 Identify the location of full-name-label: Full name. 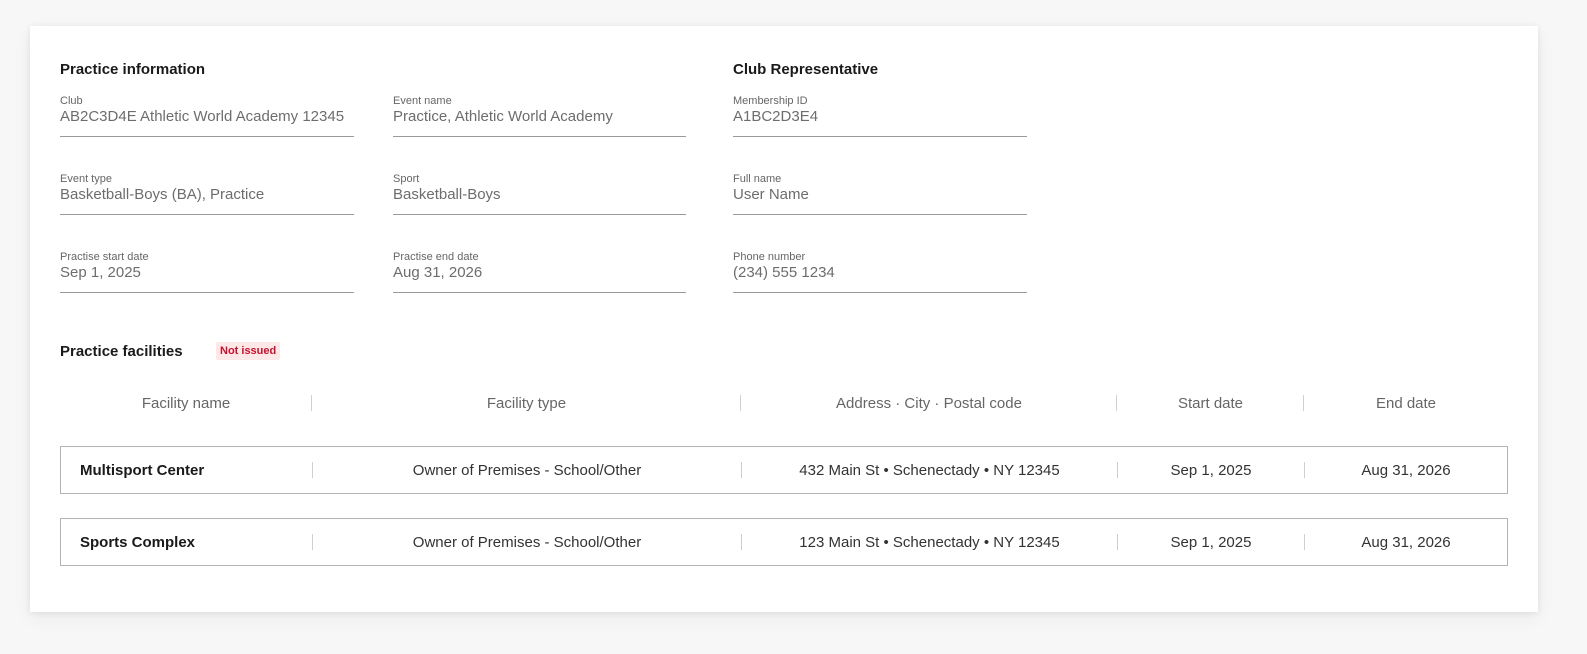
(757, 179).